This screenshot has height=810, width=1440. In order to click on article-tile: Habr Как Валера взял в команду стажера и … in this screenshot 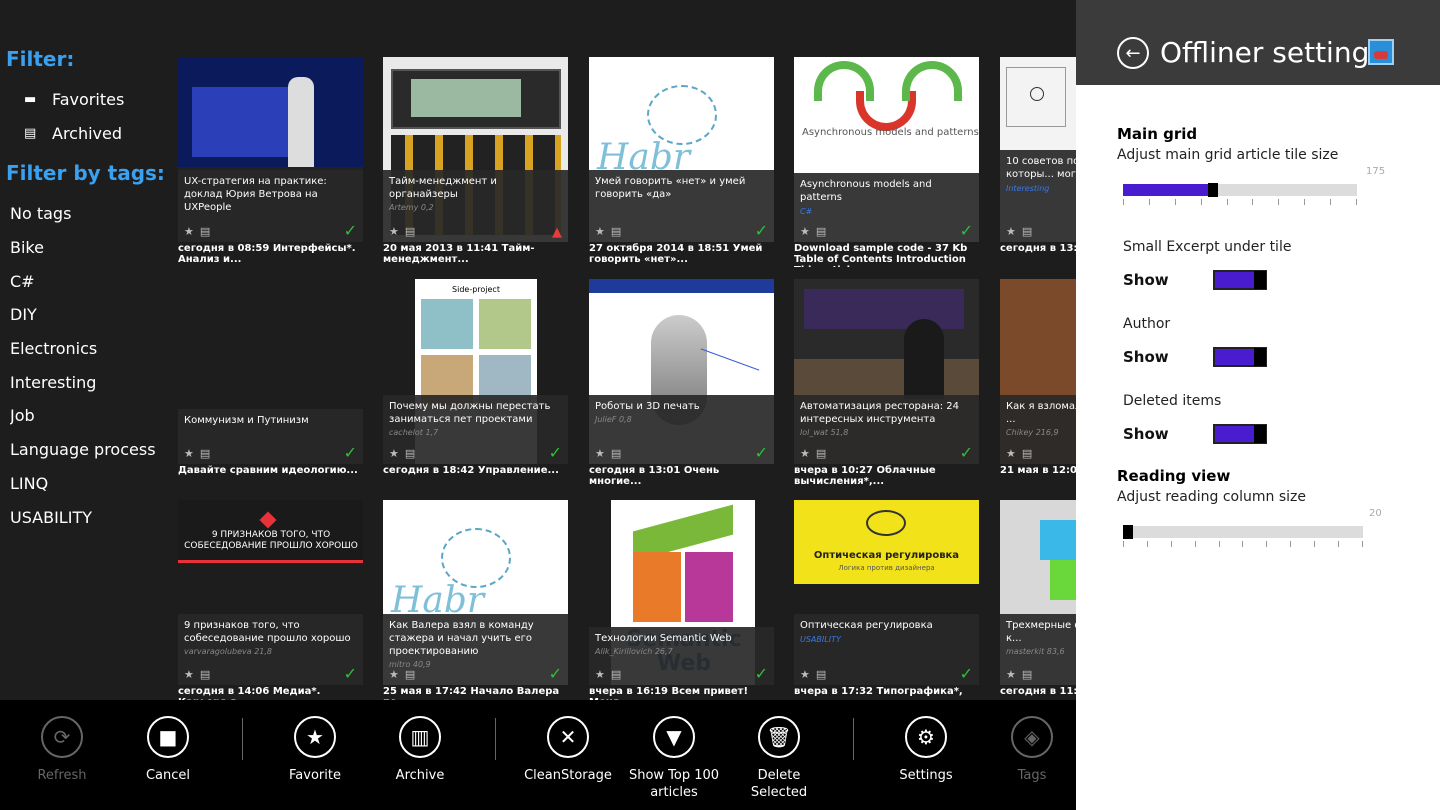, I will do `click(475, 600)`.